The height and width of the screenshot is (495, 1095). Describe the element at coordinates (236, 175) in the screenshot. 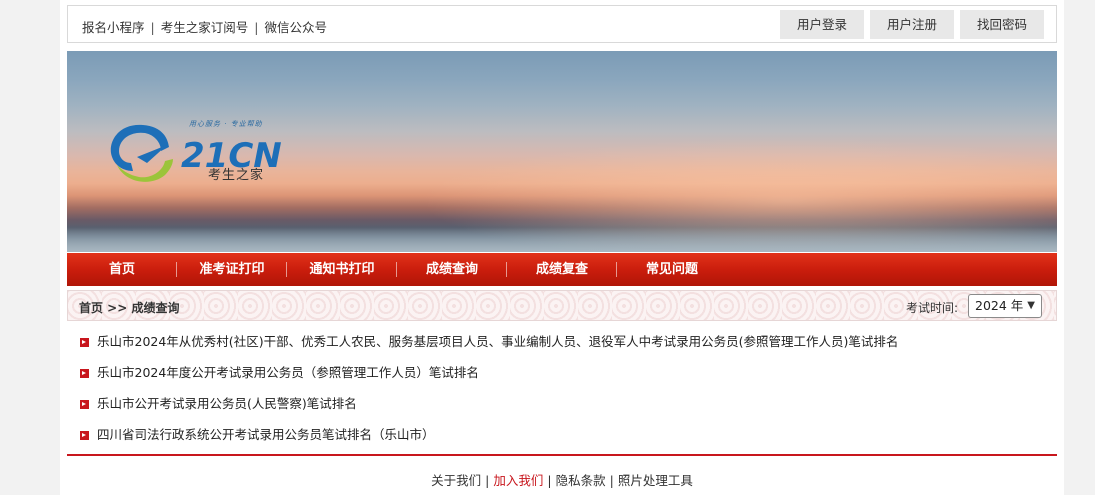

I see `logo-site-name: 考生之家` at that location.